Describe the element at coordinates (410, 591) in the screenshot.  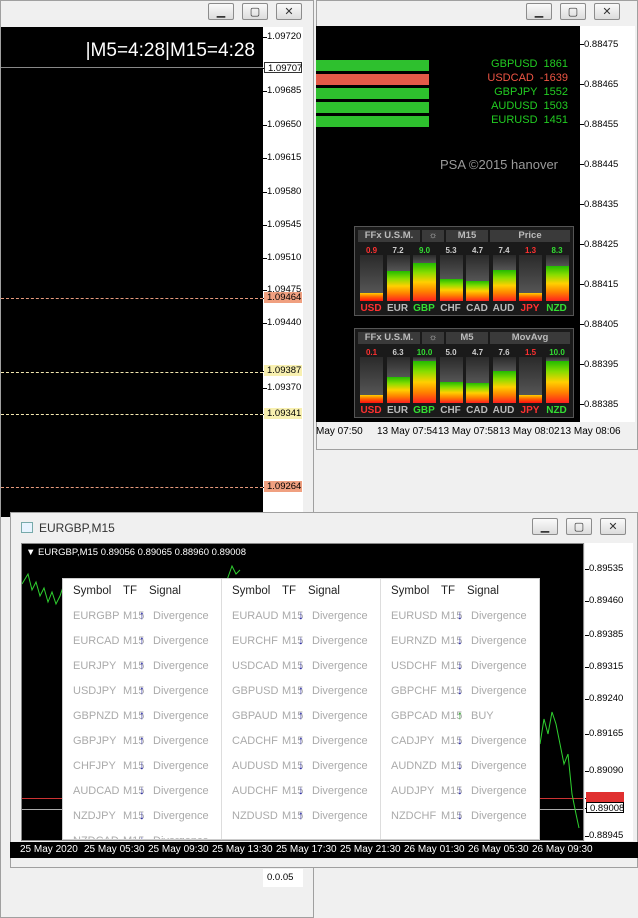
I see `header-symbol: Symbol` at that location.